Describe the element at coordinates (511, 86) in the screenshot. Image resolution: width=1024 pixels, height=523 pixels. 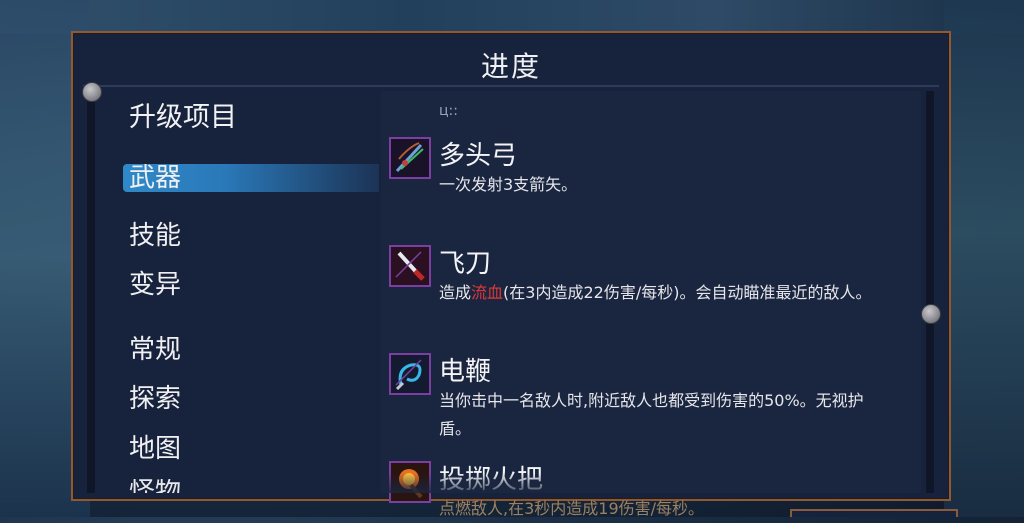
I see `title-divider` at that location.